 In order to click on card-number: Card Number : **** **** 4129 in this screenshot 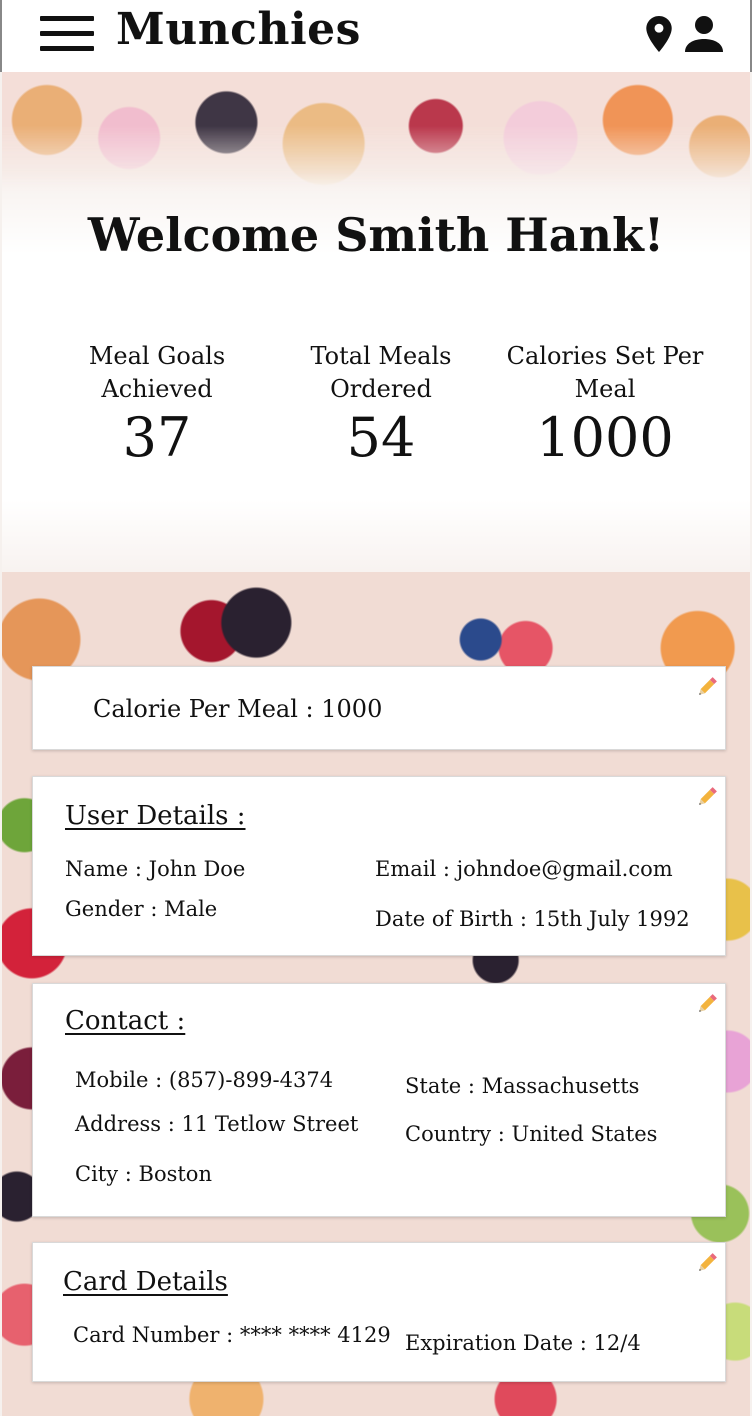, I will do `click(232, 1335)`.